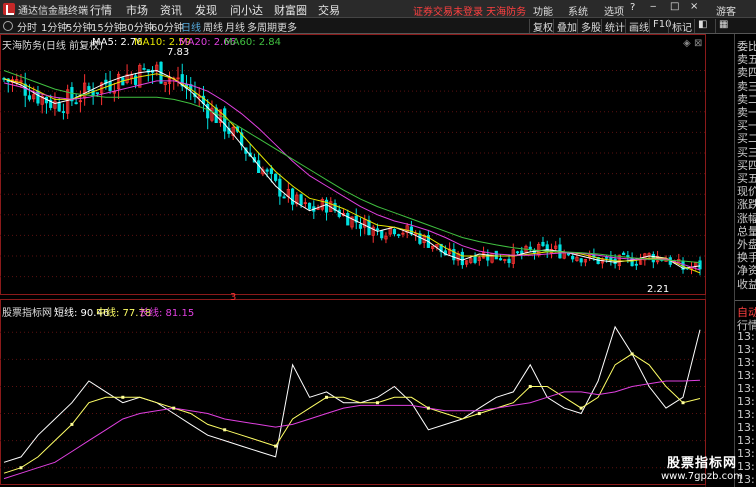 The height and width of the screenshot is (487, 756). I want to click on toggle-panel-icon: ◧, so click(700, 26).